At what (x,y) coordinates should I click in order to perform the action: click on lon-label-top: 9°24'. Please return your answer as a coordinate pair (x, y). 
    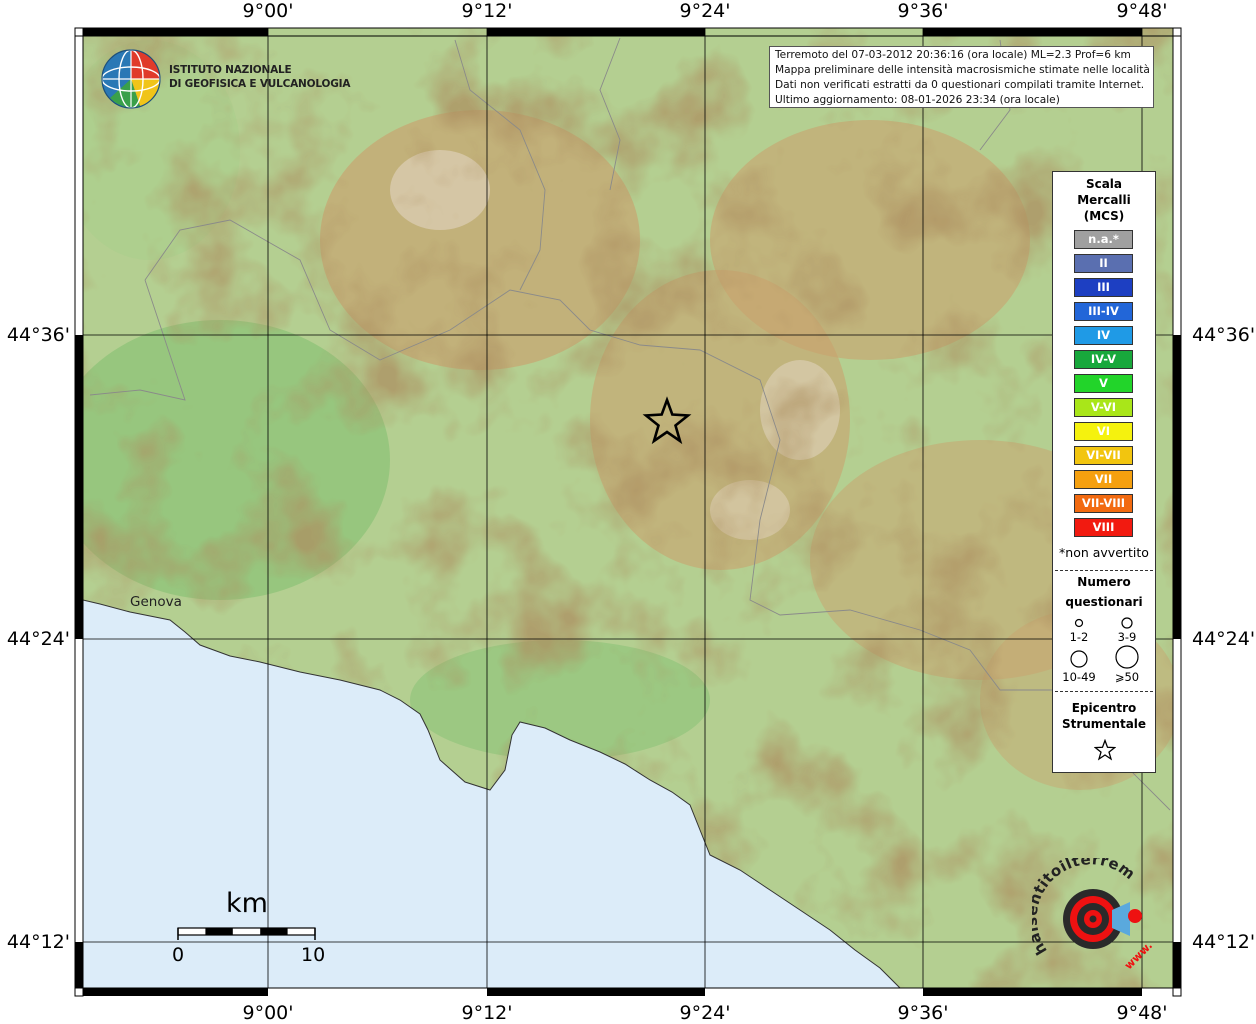
    Looking at the image, I should click on (705, 11).